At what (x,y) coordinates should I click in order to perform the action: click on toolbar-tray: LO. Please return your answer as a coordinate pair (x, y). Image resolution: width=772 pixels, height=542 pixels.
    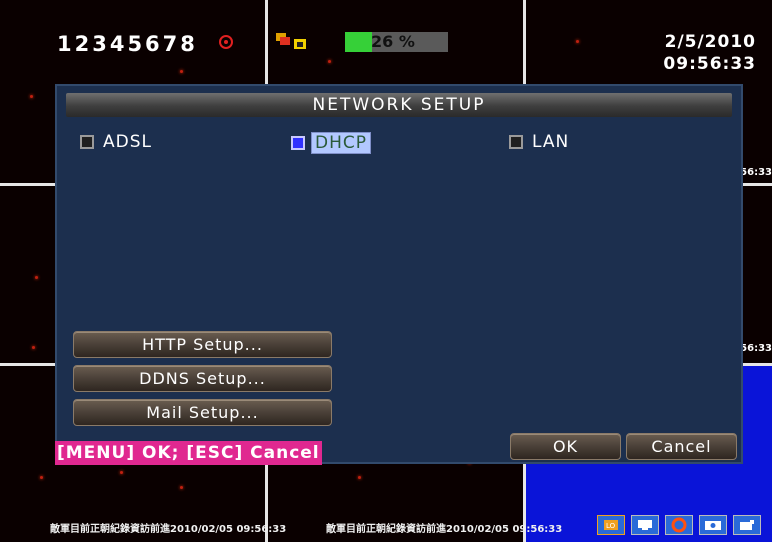
    Looking at the image, I should click on (679, 525).